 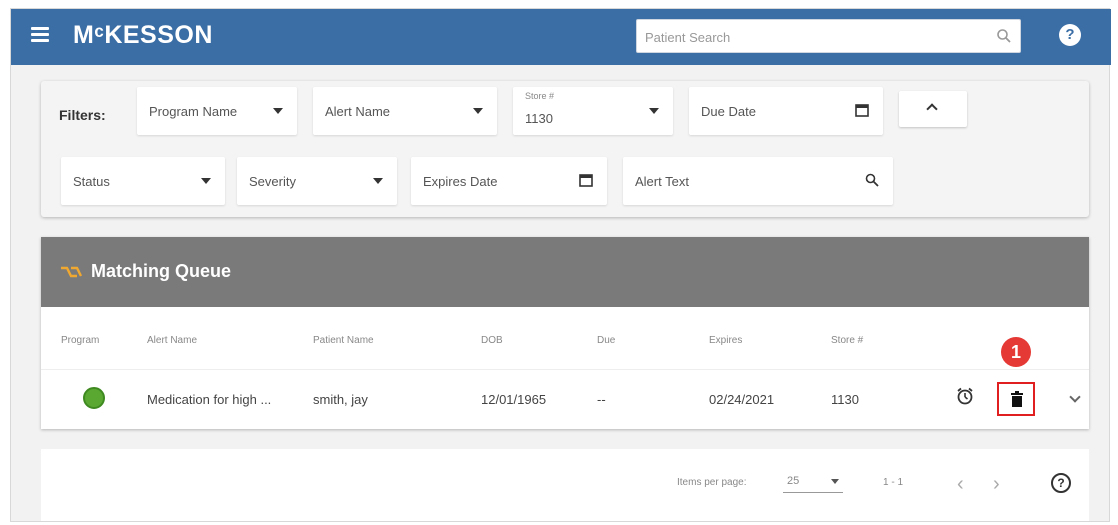 What do you see at coordinates (964, 484) in the screenshot?
I see `chevron-left-icon: ‹` at bounding box center [964, 484].